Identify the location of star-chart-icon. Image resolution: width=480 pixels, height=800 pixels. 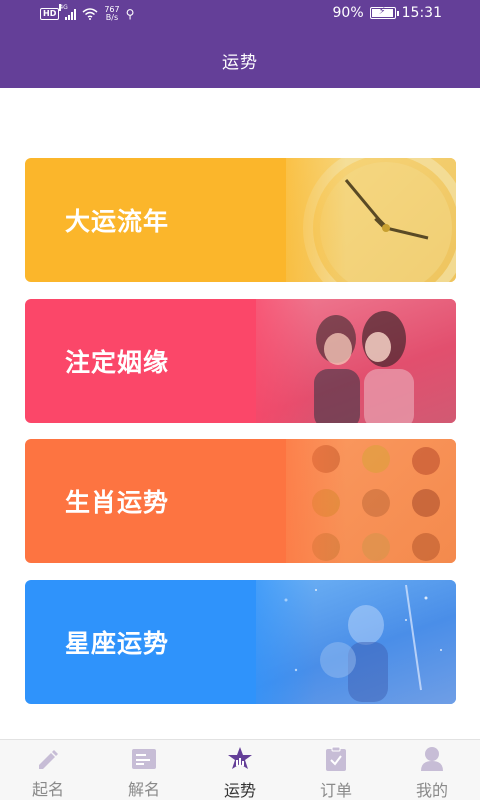
(240, 759).